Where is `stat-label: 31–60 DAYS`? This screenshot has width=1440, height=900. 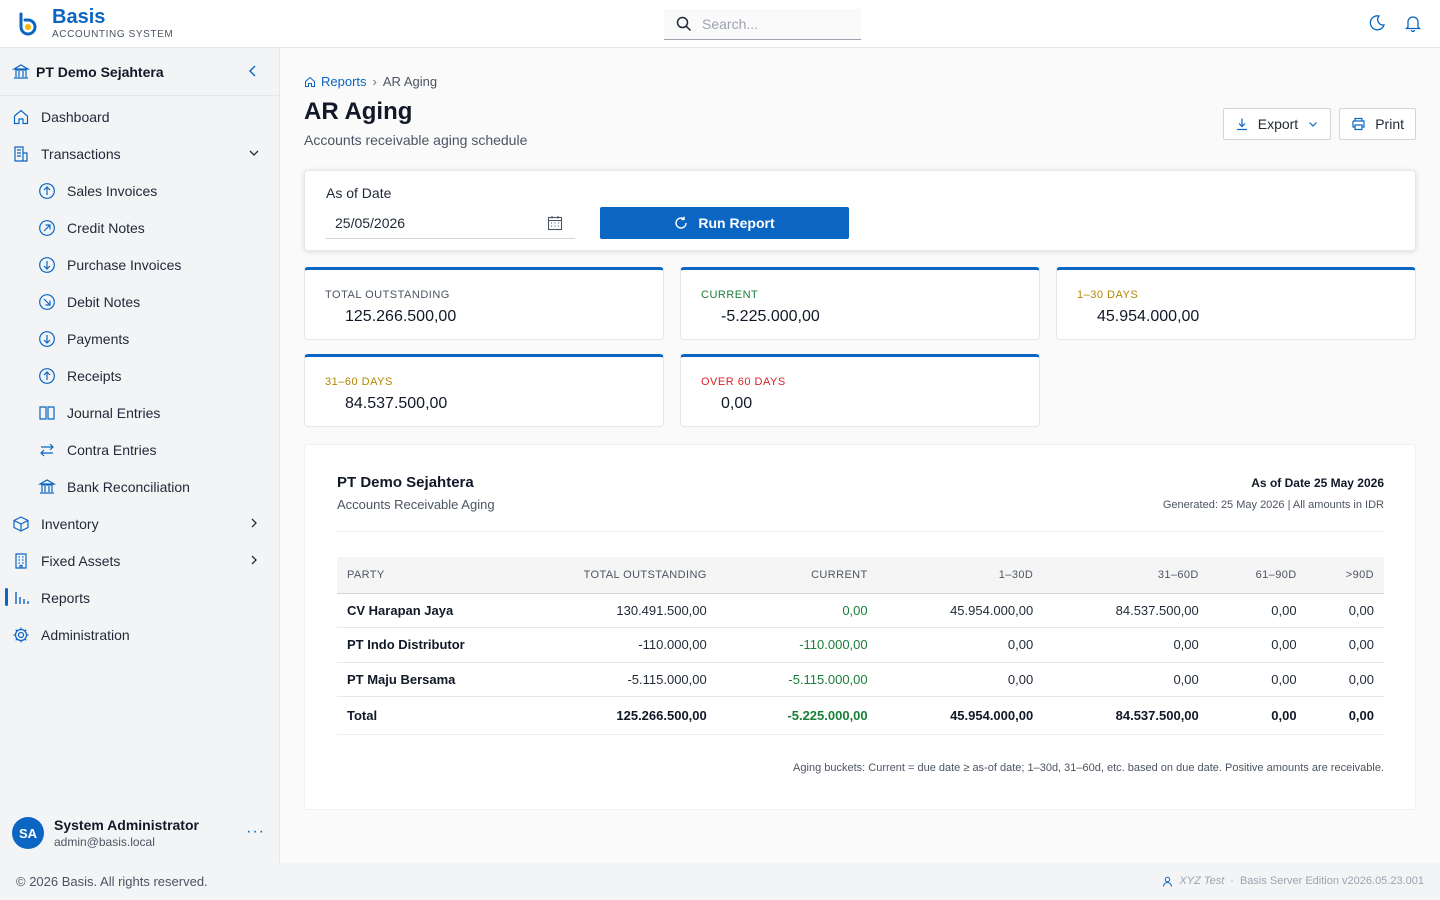 stat-label: 31–60 DAYS is located at coordinates (359, 382).